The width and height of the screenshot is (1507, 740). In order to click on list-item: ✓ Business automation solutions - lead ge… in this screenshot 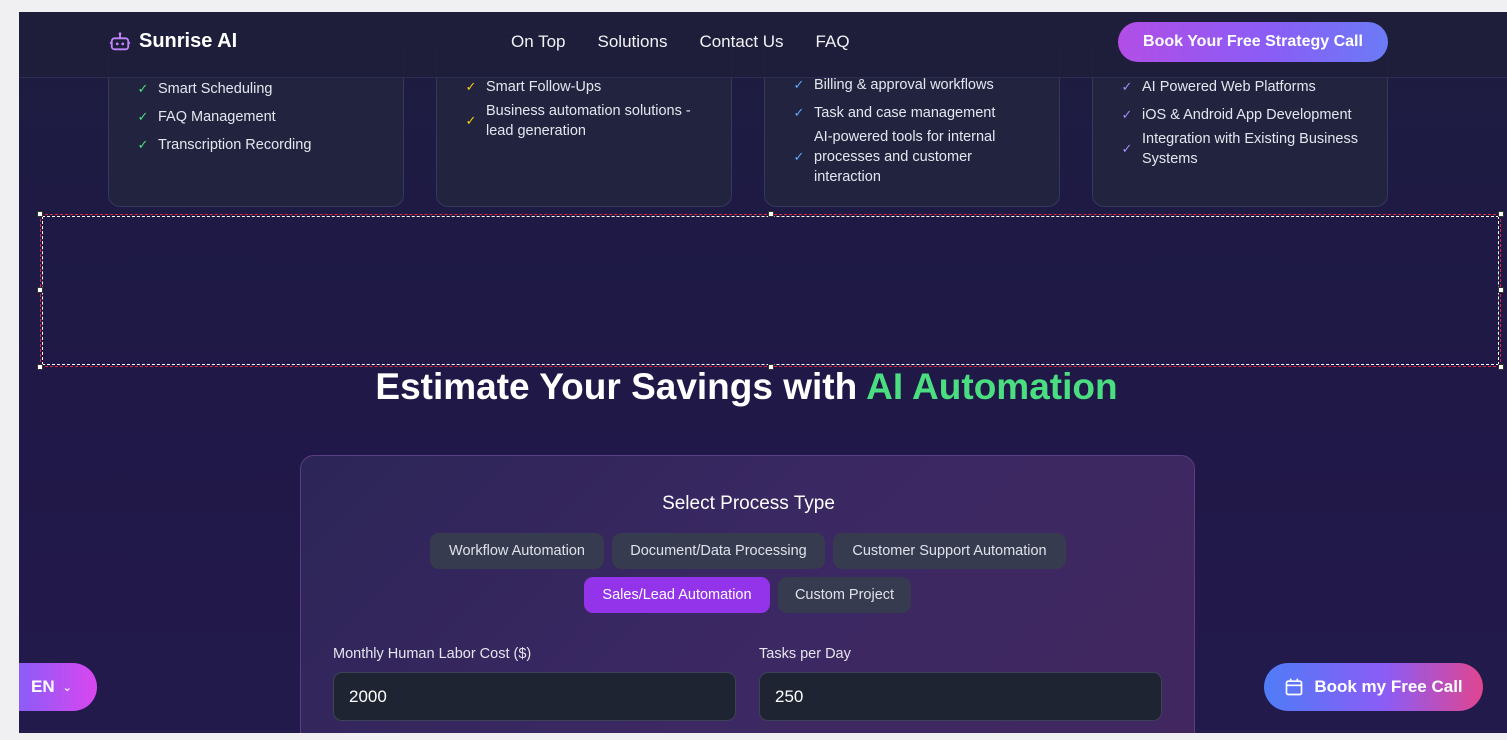, I will do `click(583, 121)`.